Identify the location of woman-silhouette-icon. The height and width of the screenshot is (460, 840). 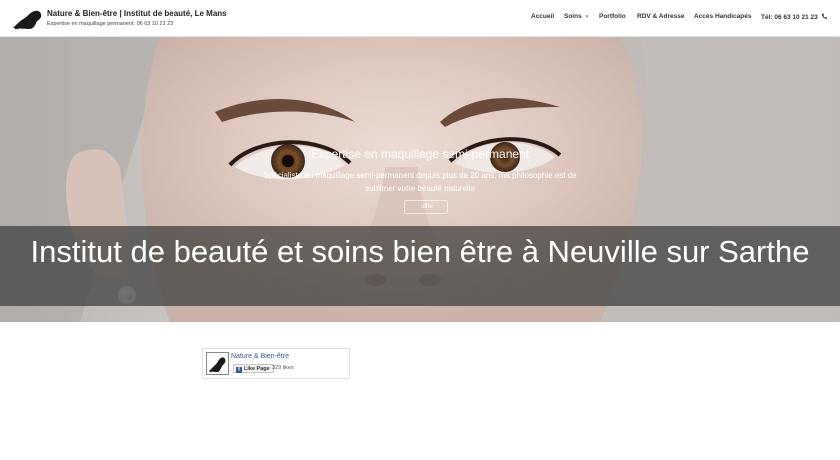
(27, 19).